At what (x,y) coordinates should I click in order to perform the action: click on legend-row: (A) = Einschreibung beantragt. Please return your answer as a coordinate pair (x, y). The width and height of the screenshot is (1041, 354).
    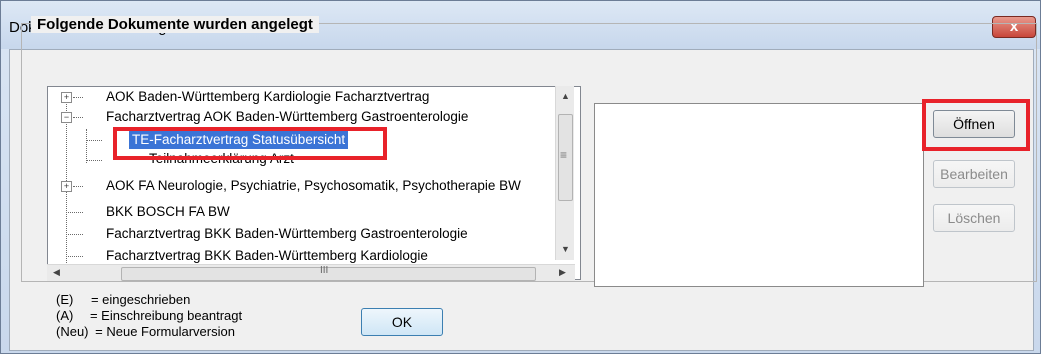
    Looking at the image, I should click on (149, 316).